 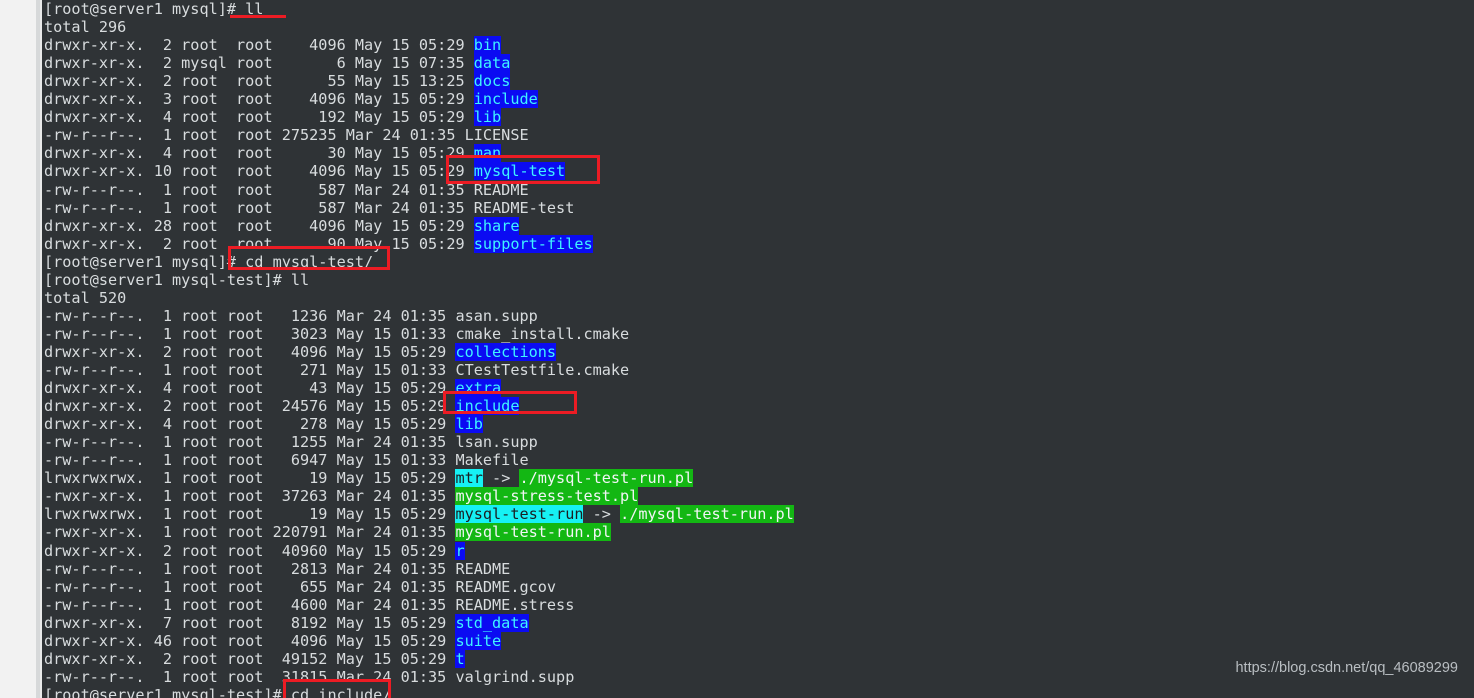 I want to click on terminal-text-segment: bin, so click(x=487, y=45).